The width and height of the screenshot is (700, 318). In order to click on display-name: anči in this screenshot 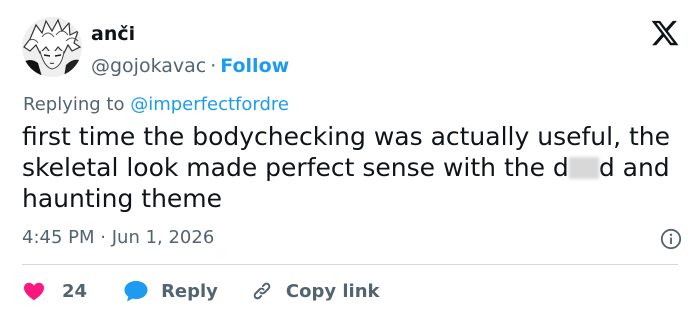, I will do `click(190, 34)`.